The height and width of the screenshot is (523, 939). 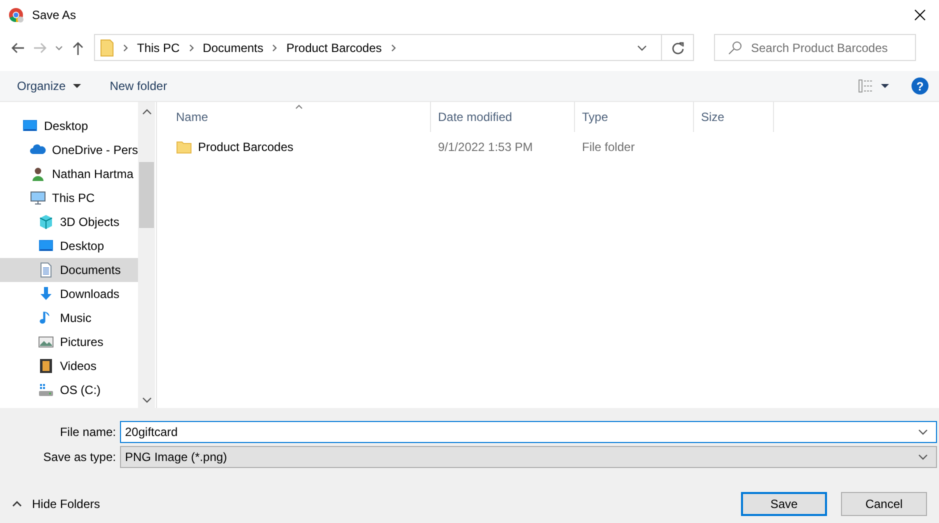 What do you see at coordinates (528, 457) in the screenshot?
I see `file-type-dropdown: PNG Image (*.png)` at bounding box center [528, 457].